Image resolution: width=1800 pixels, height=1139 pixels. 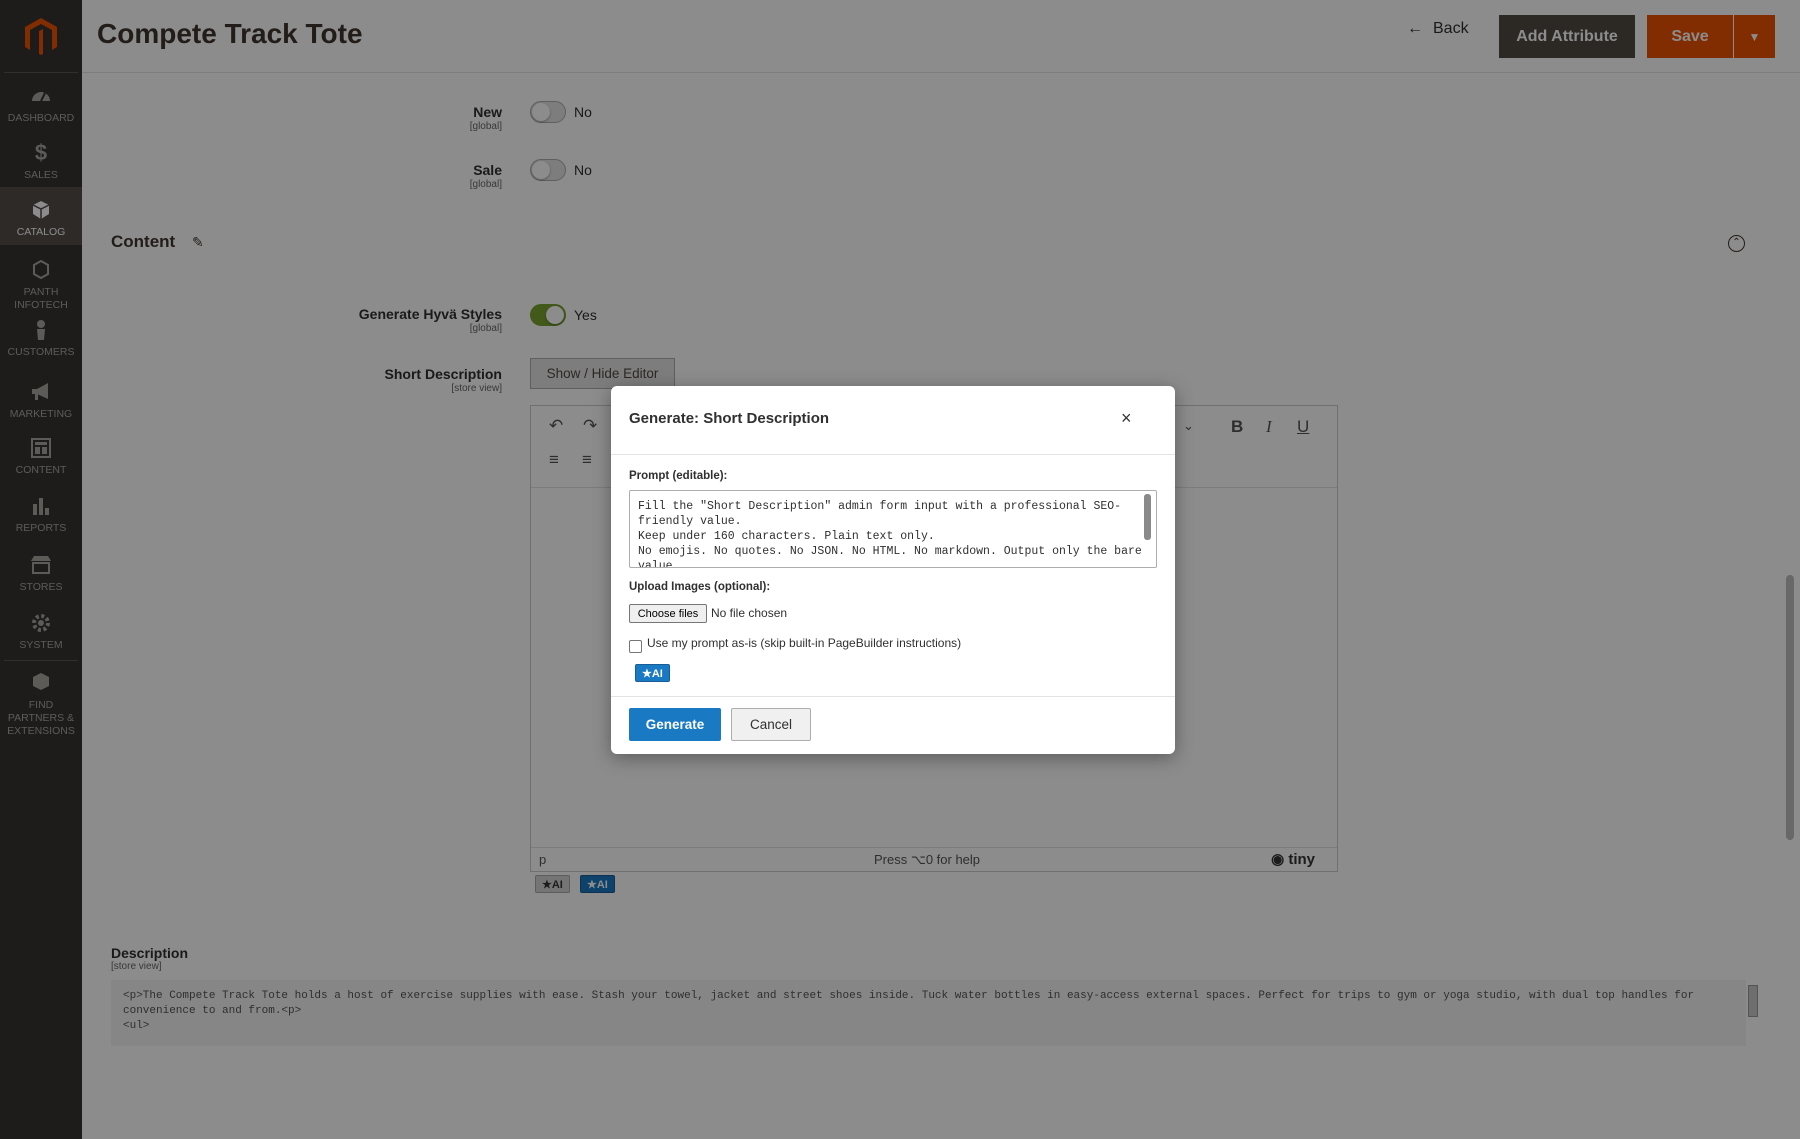 I want to click on choose-files-button: Choose files, so click(x=668, y=613).